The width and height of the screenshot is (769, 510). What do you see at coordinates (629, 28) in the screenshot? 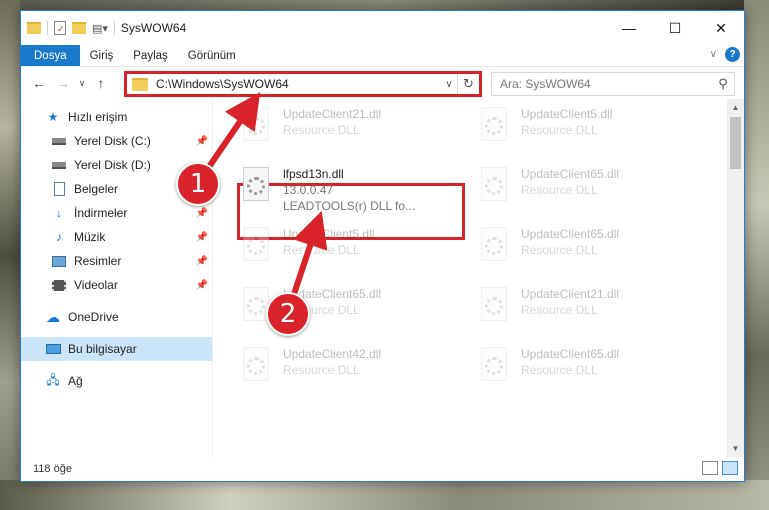
I see `minimize-button: —` at bounding box center [629, 28].